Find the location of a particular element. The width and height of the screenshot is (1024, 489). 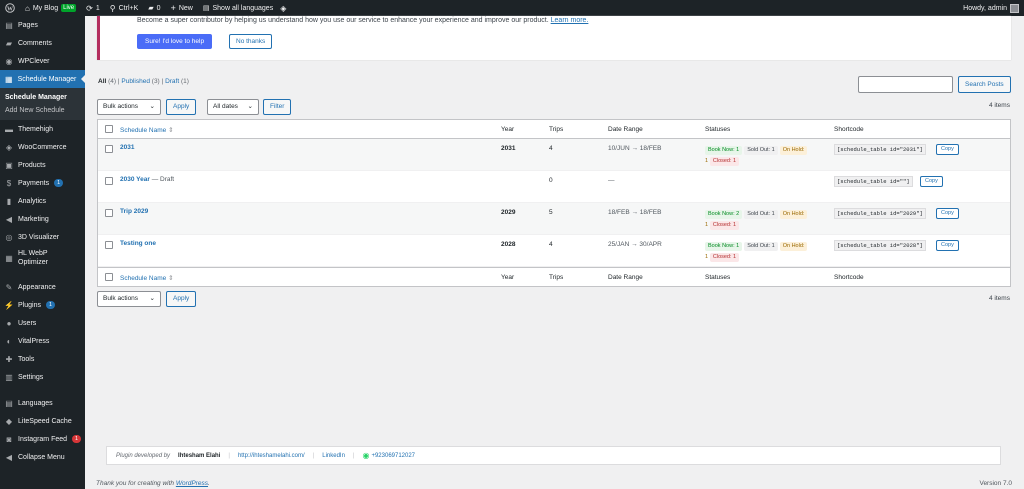

search-input is located at coordinates (905, 84).